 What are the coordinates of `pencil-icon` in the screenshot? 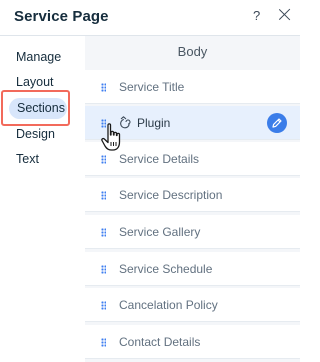 It's located at (277, 123).